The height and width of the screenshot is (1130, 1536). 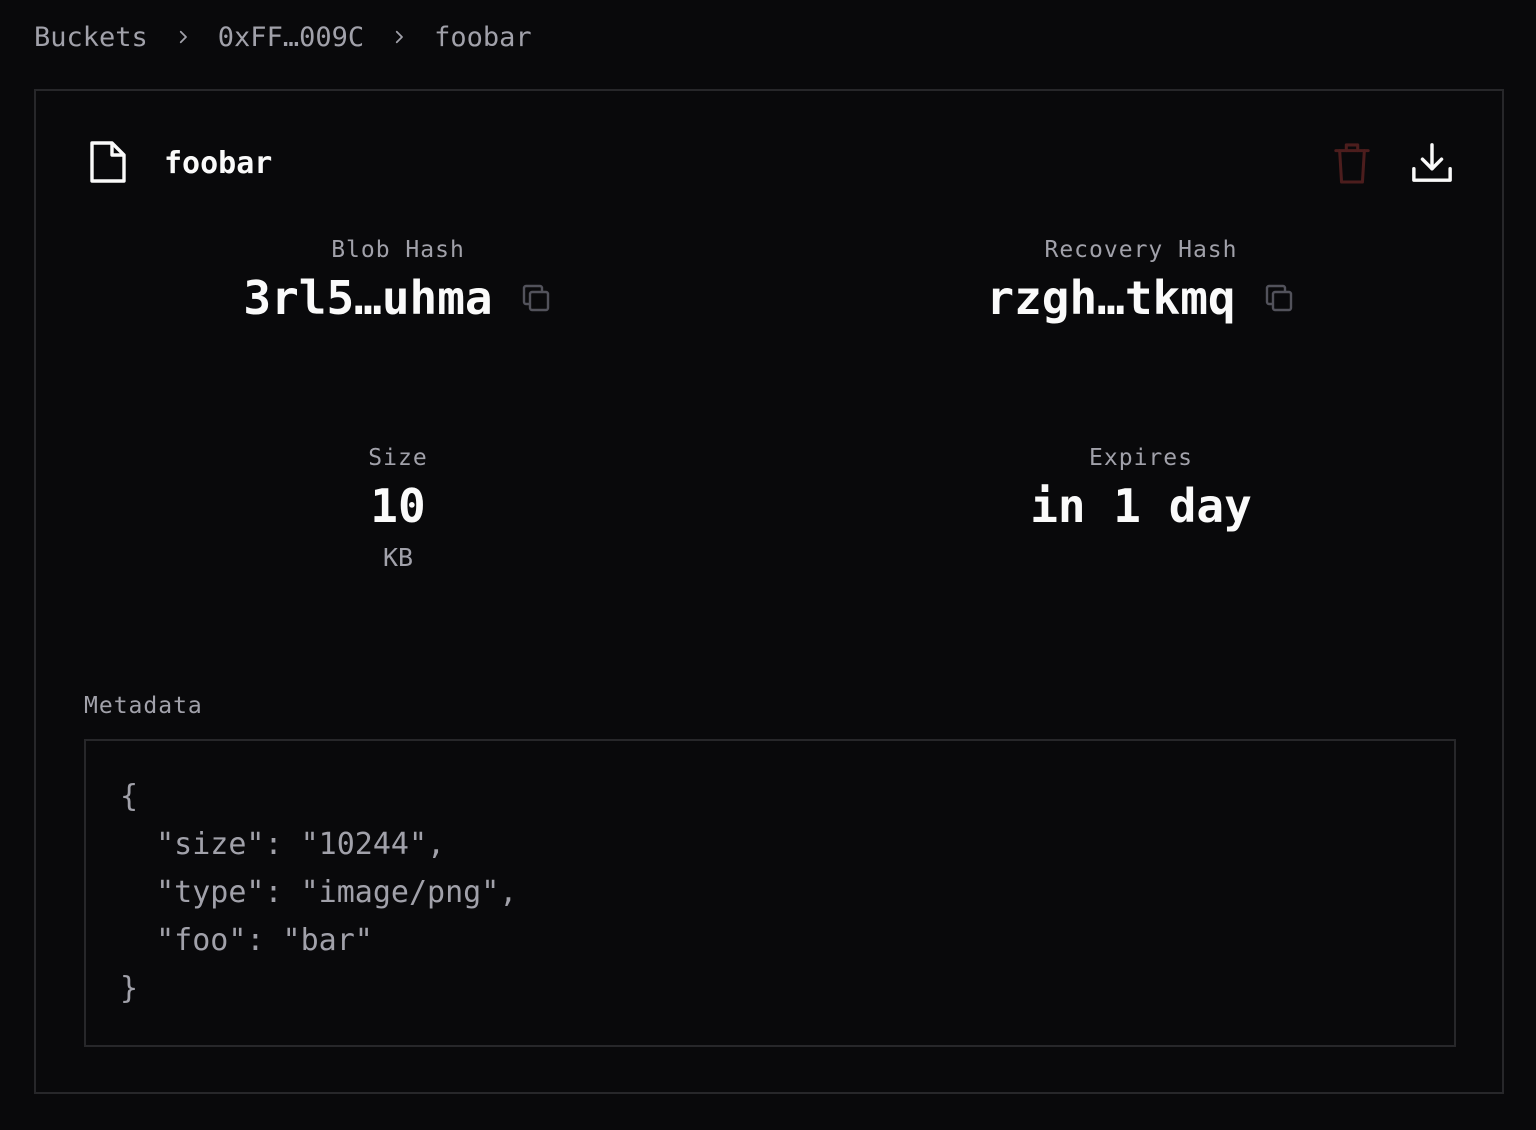 I want to click on object-header: foobar, so click(x=180, y=163).